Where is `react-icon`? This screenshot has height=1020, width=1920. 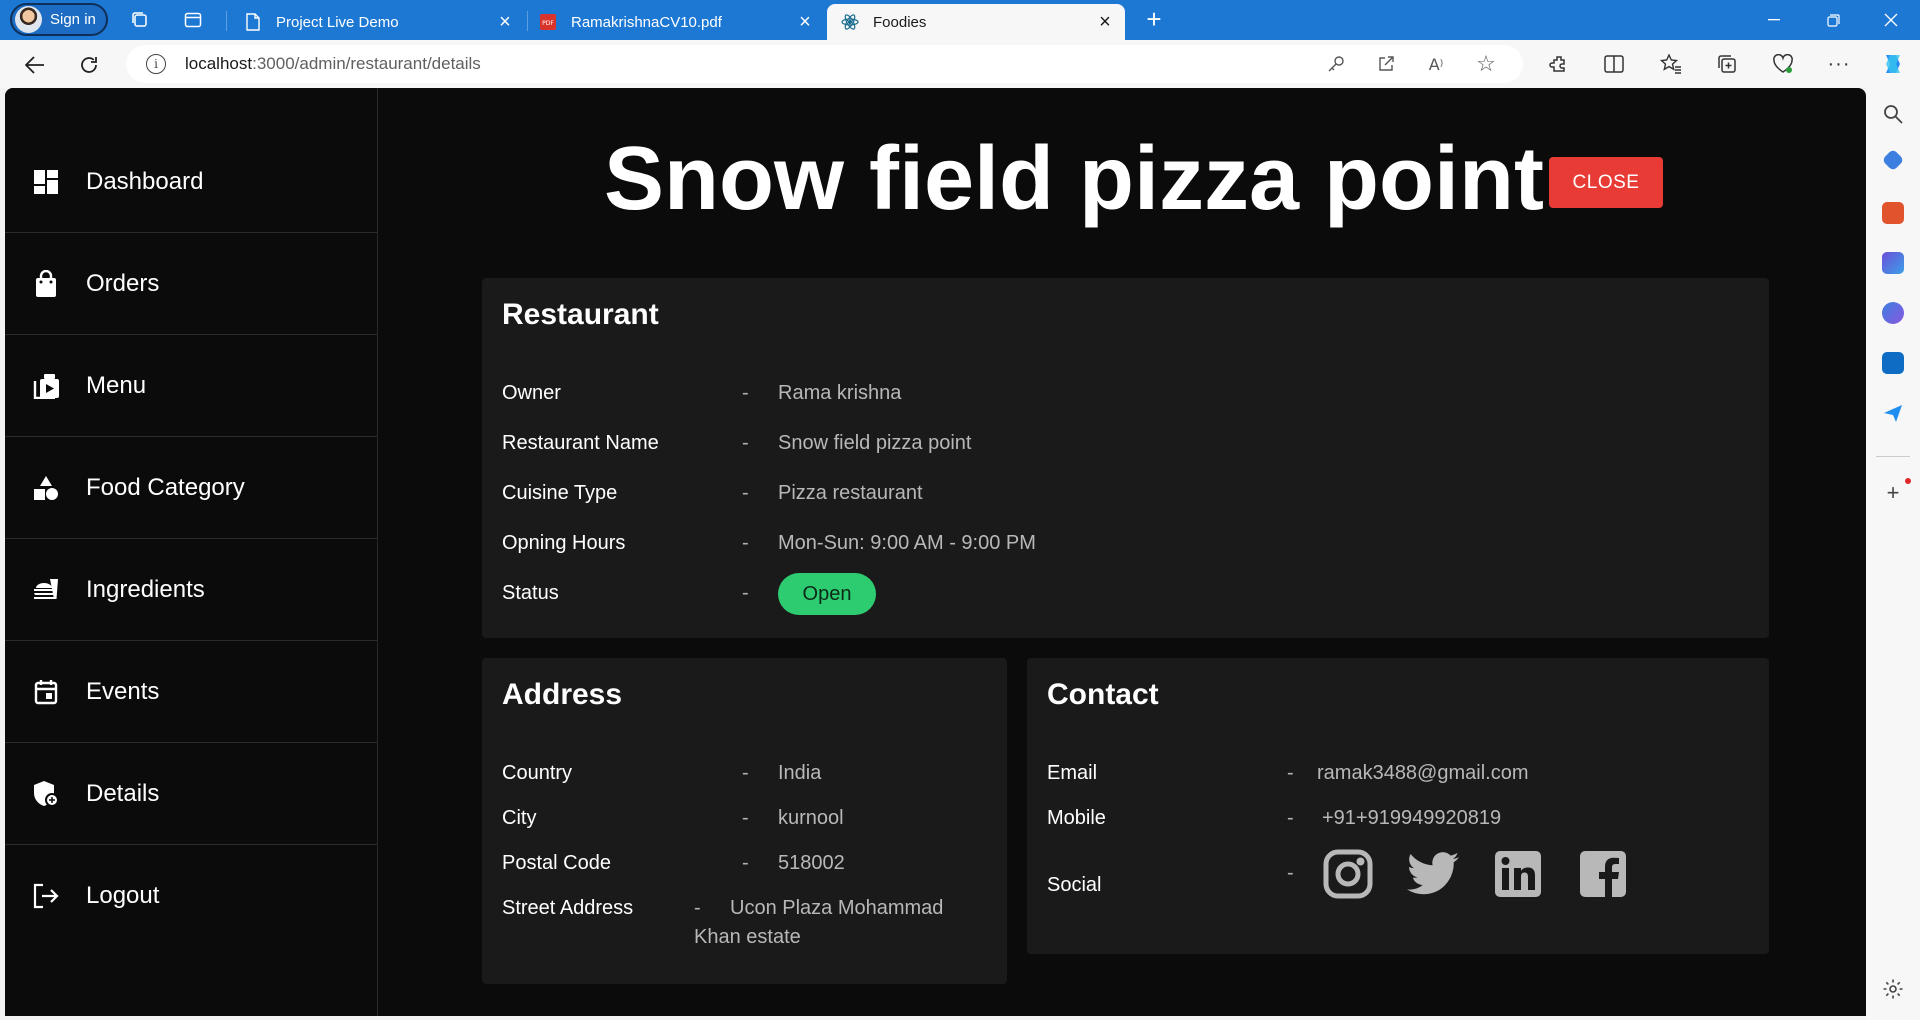
react-icon is located at coordinates (850, 22).